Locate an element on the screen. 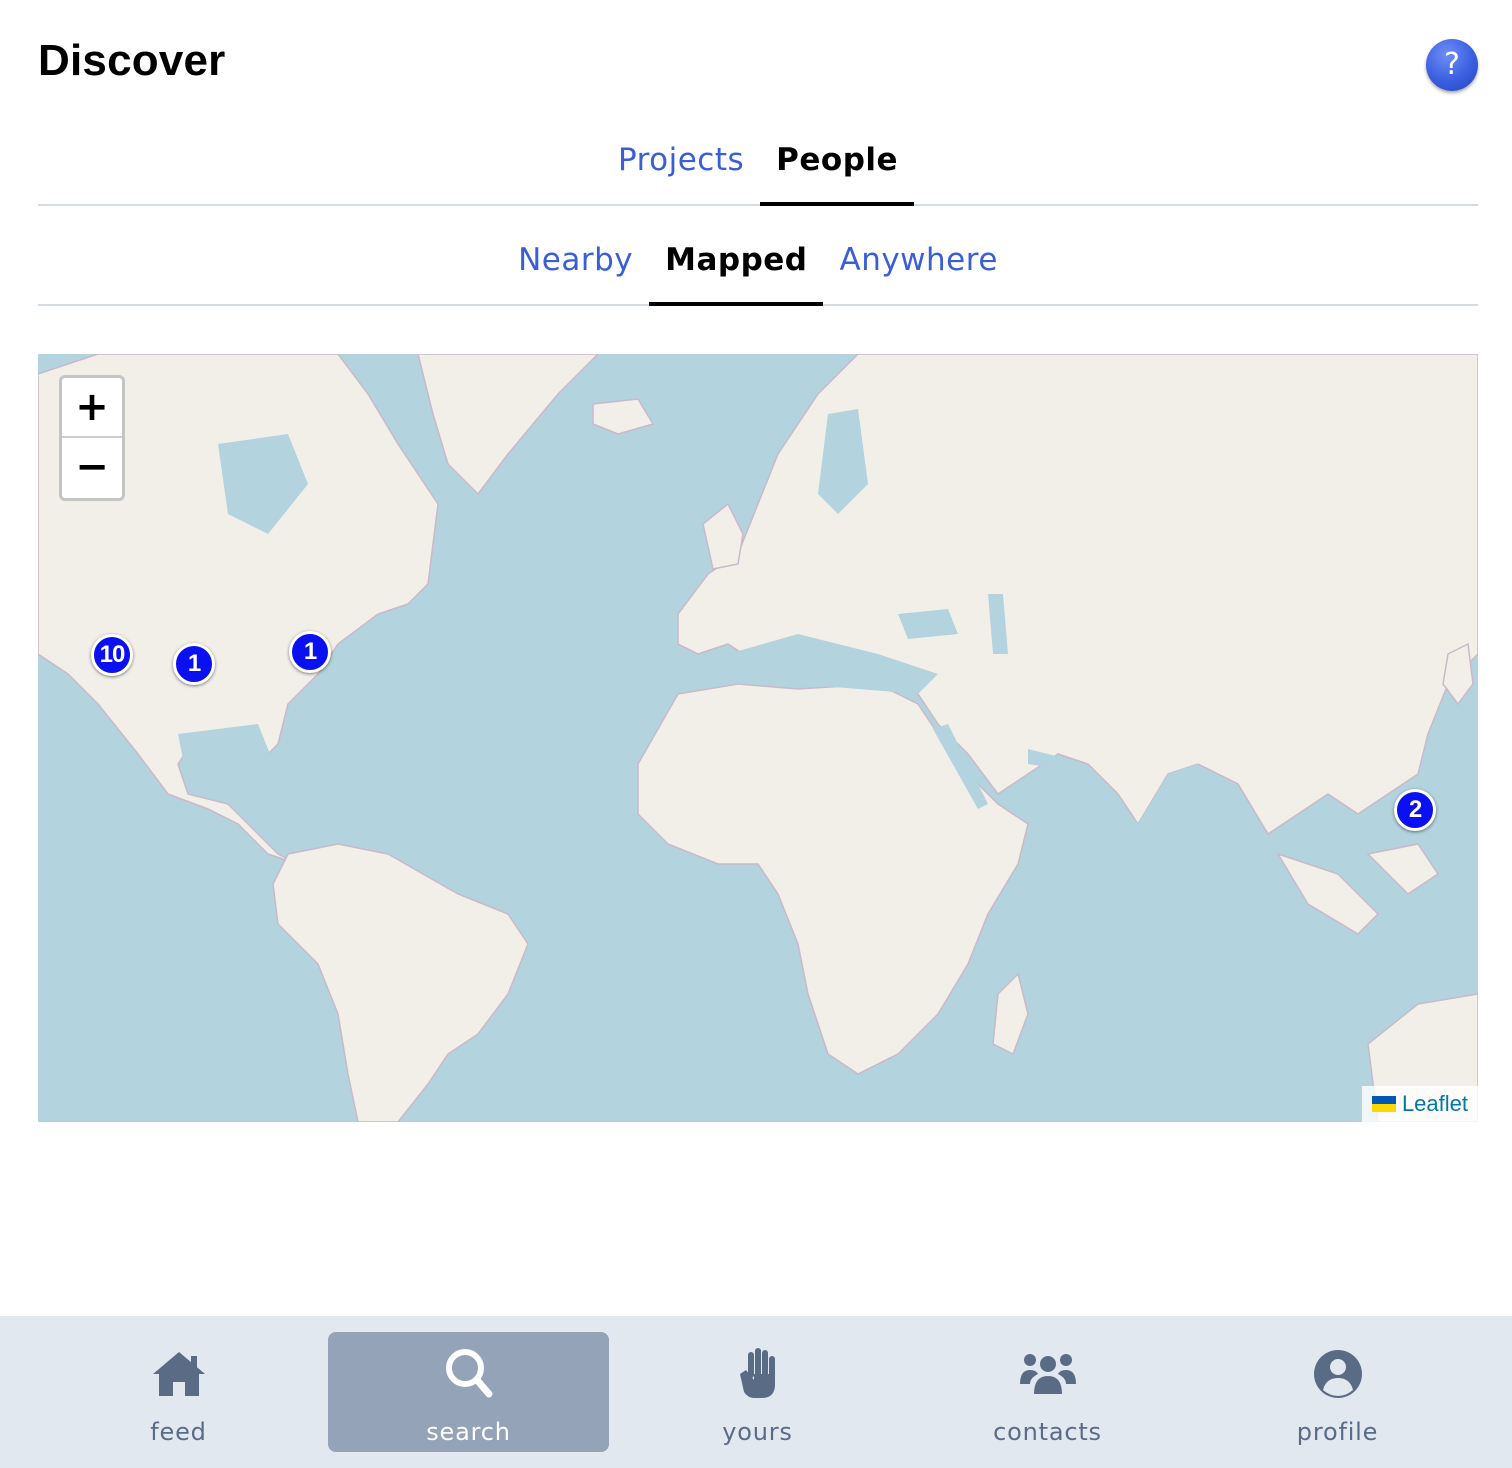 The width and height of the screenshot is (1512, 1468). help-button: ? is located at coordinates (1452, 65).